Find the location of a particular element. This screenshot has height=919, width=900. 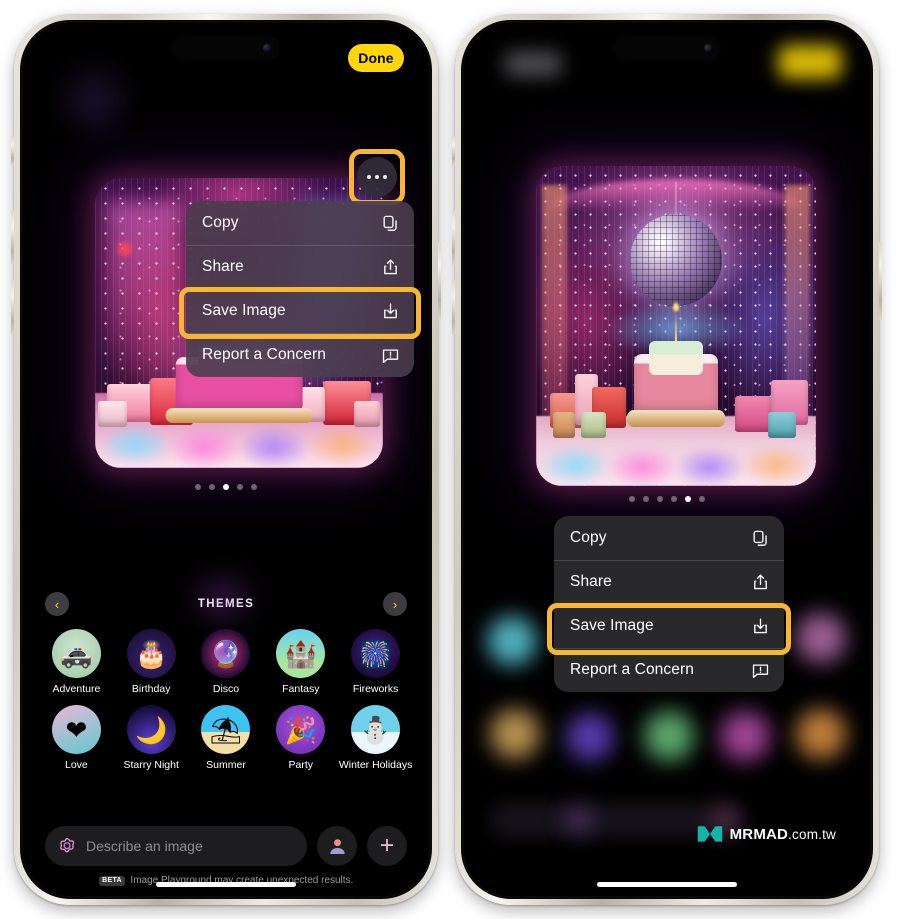

theme-icon: 🎉 is located at coordinates (301, 730).